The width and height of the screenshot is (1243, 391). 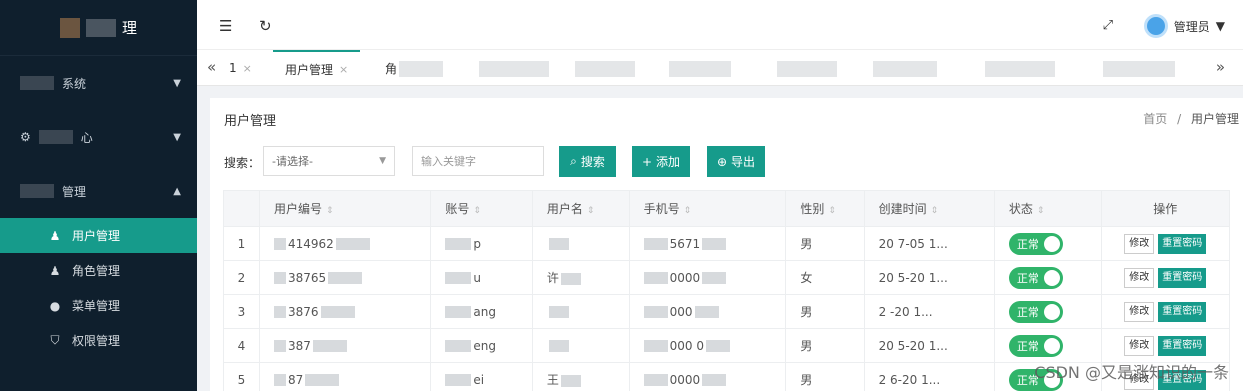 What do you see at coordinates (177, 191) in the screenshot?
I see `caret-up-icon: ▲` at bounding box center [177, 191].